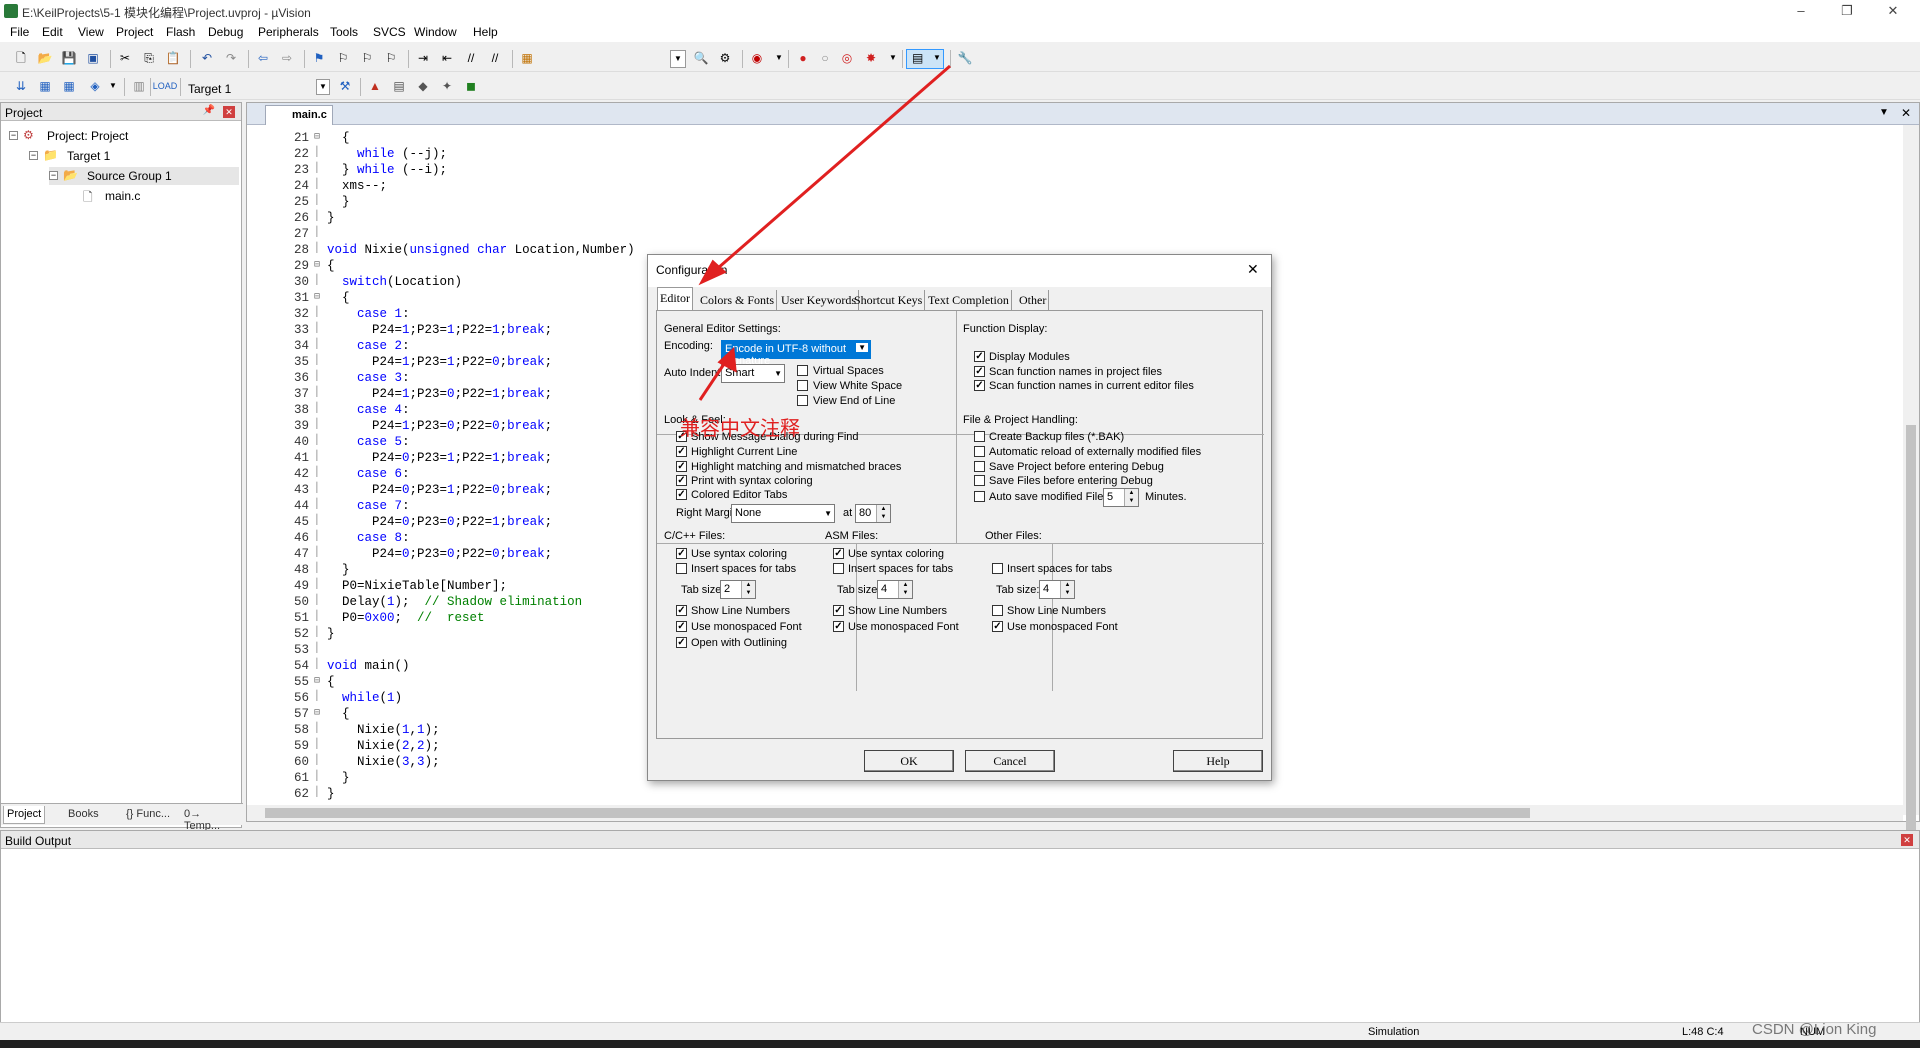 Image resolution: width=1920 pixels, height=1048 pixels. I want to click on annotation-arrows, so click(824, 232).